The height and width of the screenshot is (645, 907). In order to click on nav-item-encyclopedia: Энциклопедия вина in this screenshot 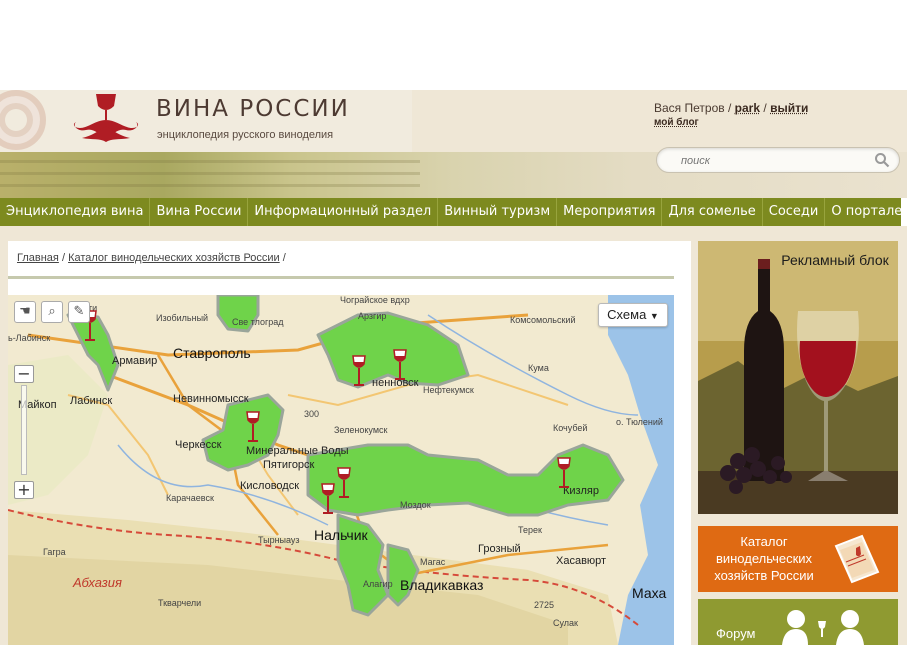, I will do `click(75, 212)`.